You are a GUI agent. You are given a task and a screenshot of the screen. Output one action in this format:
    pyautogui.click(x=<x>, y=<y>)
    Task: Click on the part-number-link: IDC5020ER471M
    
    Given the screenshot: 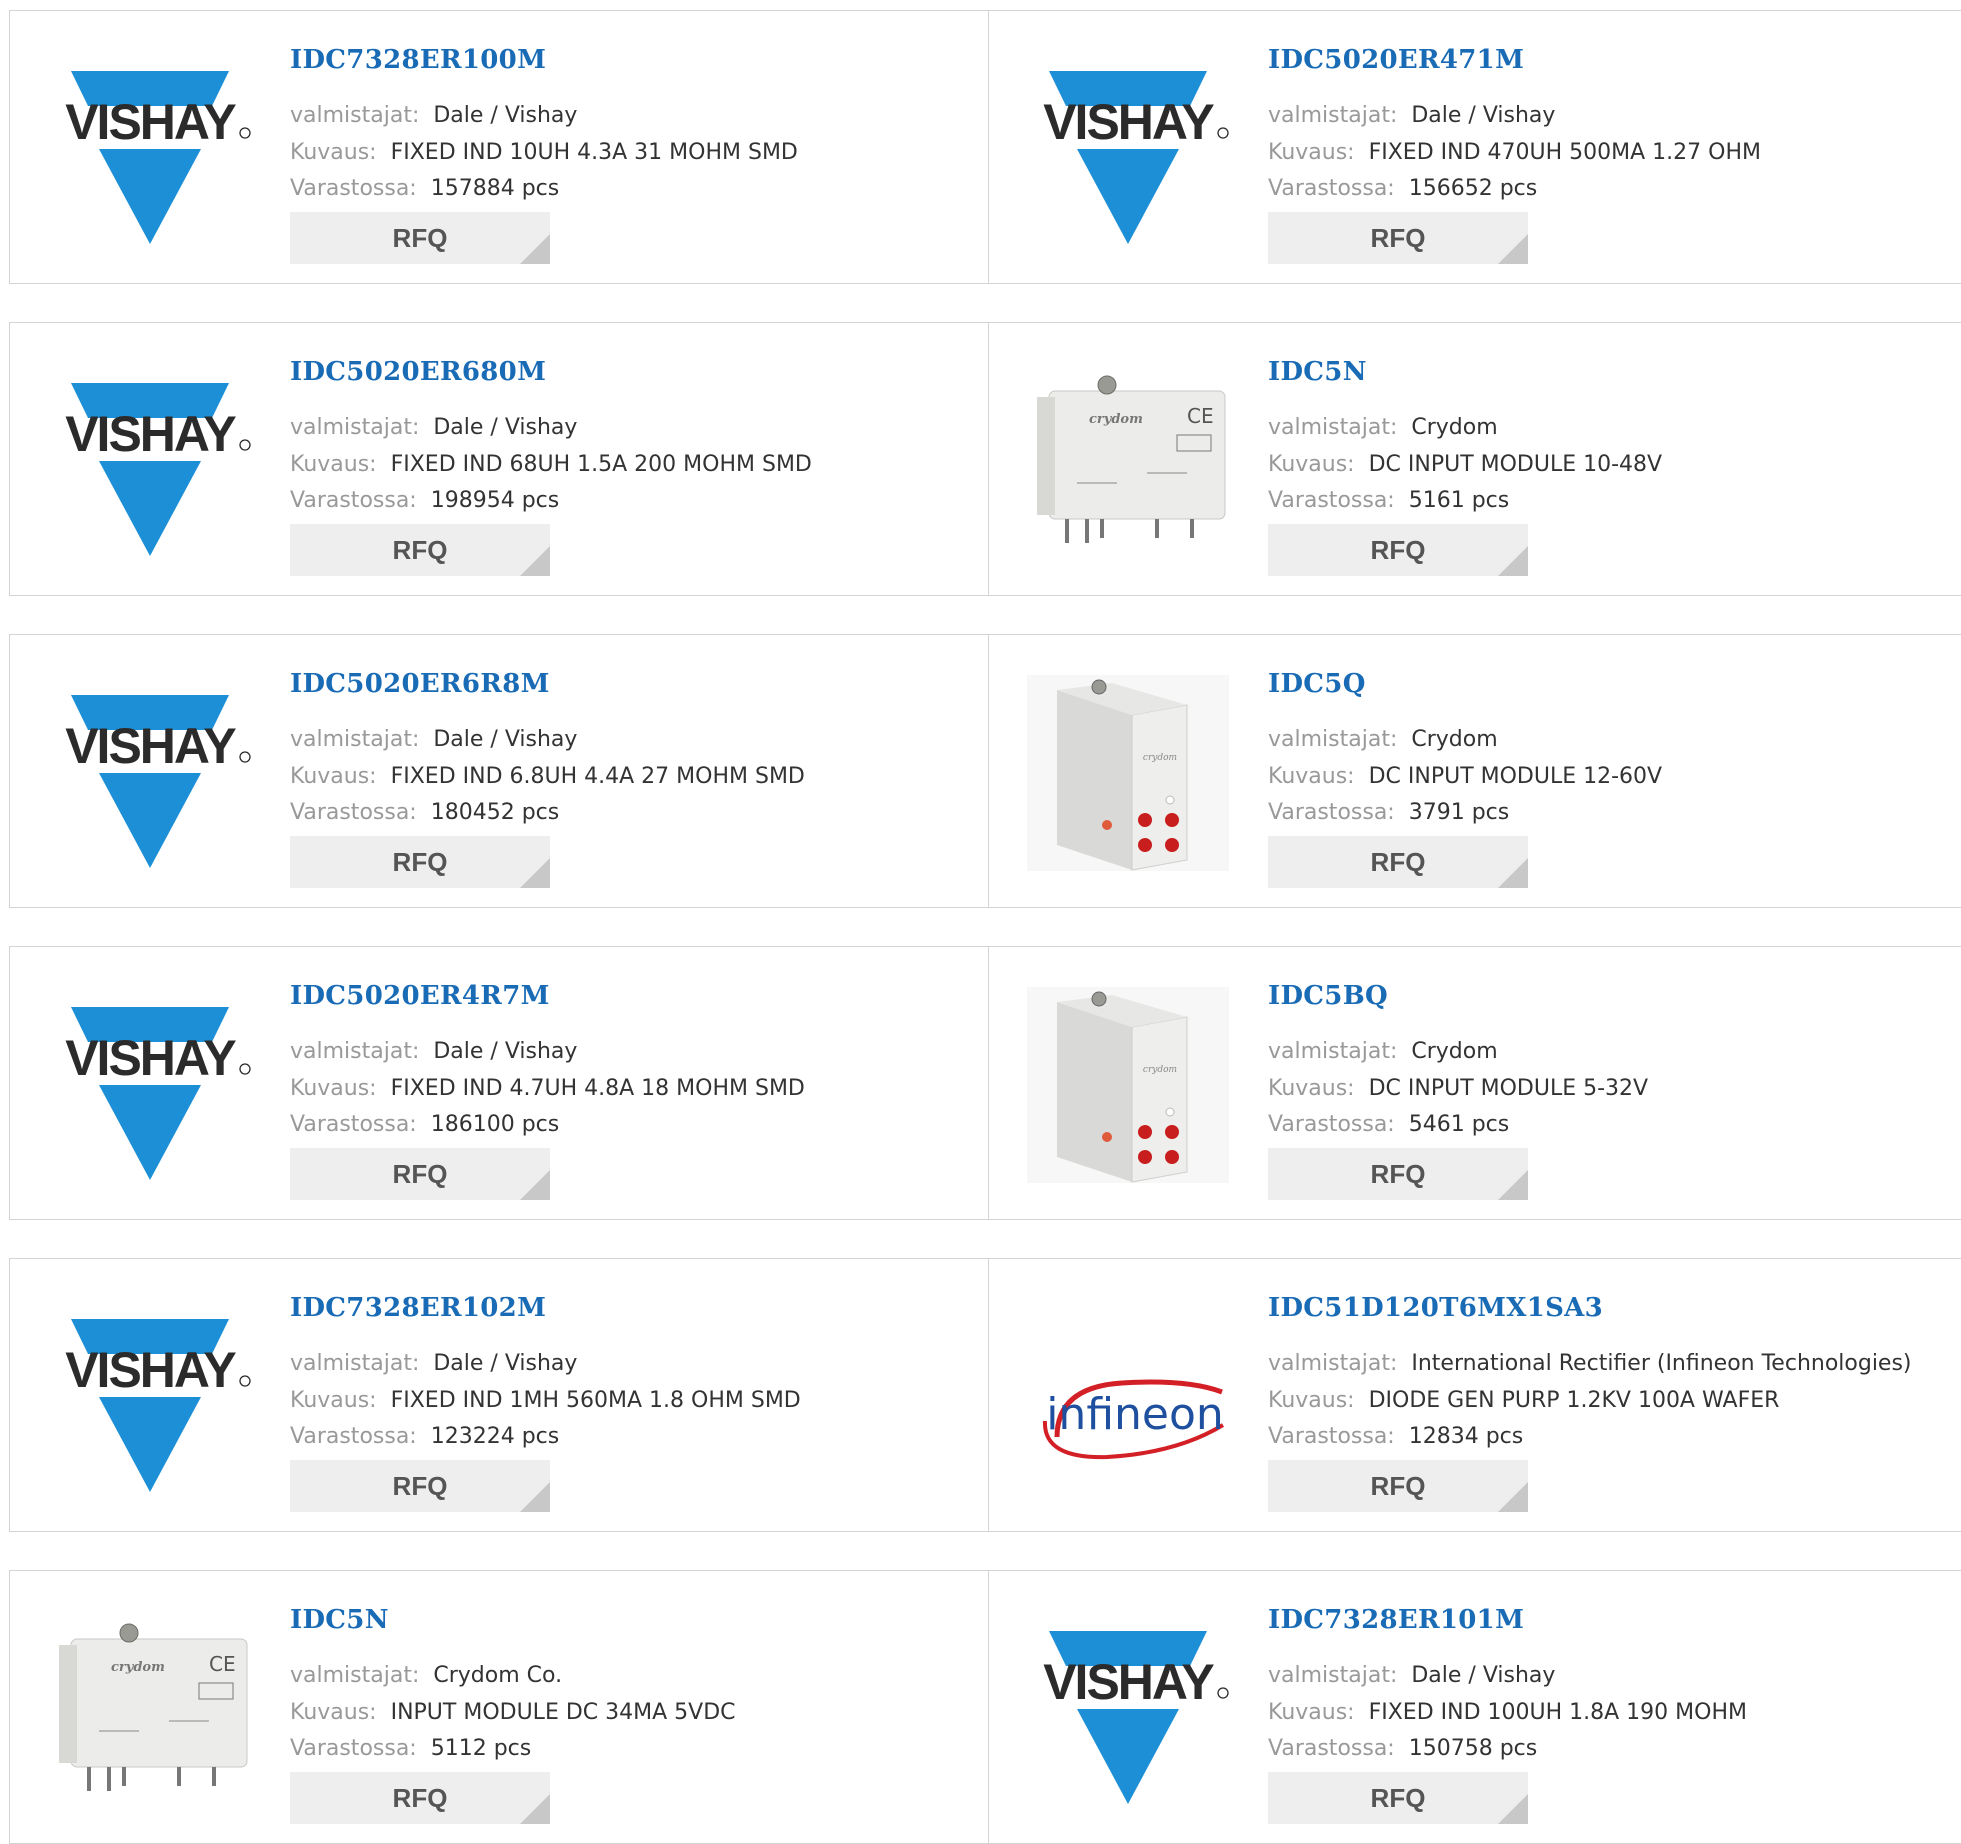 What is the action you would take?
    pyautogui.click(x=1396, y=60)
    